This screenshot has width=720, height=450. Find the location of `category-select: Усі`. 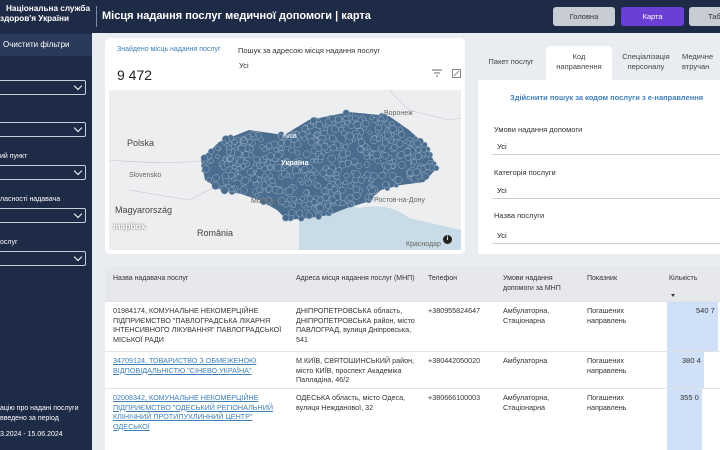

category-select: Усі is located at coordinates (606, 190).